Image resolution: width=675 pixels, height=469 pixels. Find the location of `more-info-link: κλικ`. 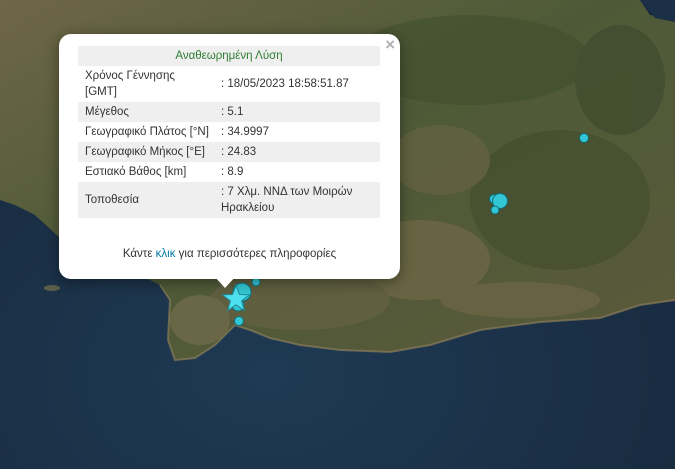

more-info-link: κλικ is located at coordinates (166, 254).